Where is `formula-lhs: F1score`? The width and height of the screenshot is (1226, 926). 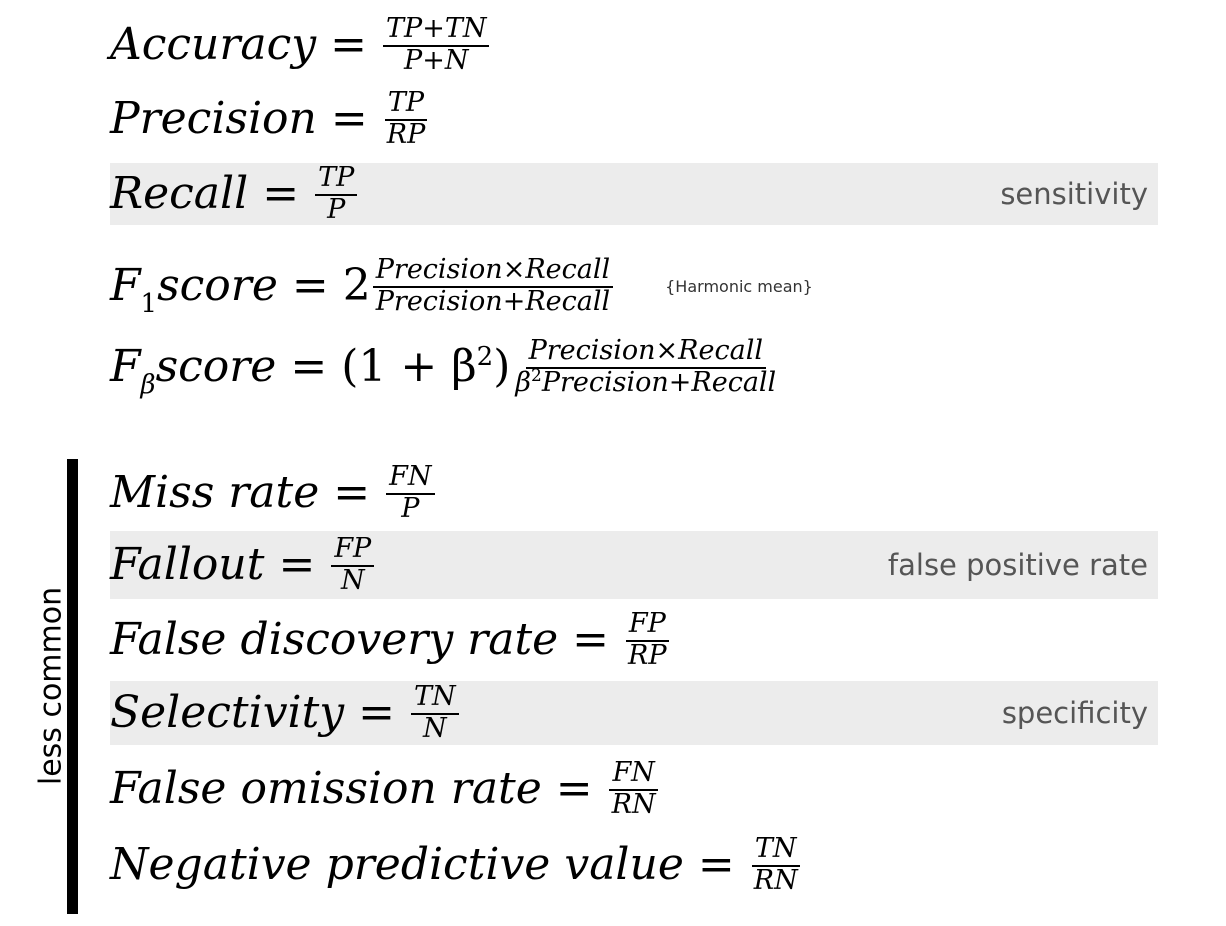 formula-lhs: F1score is located at coordinates (194, 289).